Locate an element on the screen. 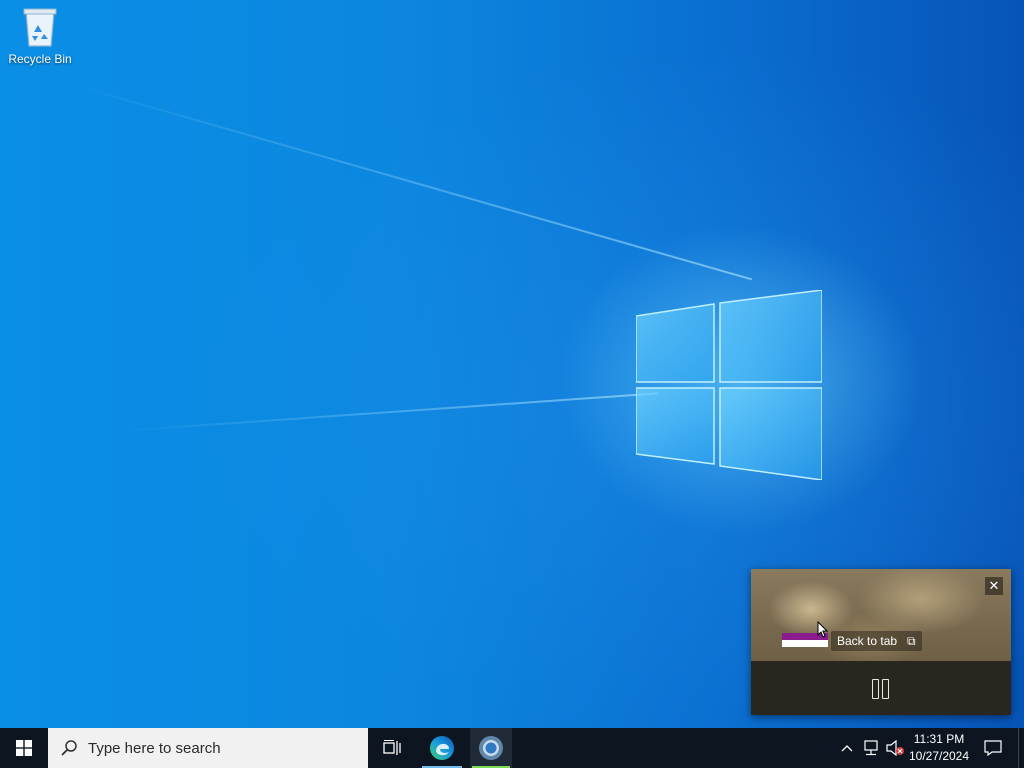 This screenshot has width=1024, height=768. start-button is located at coordinates (24, 748).